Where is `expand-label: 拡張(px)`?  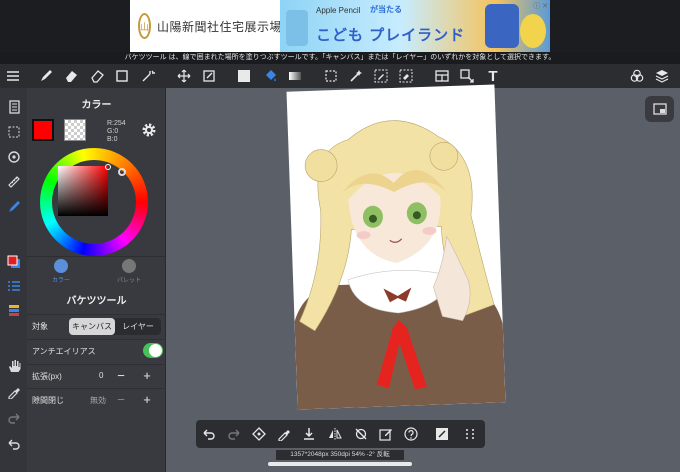 expand-label: 拡張(px) is located at coordinates (47, 376).